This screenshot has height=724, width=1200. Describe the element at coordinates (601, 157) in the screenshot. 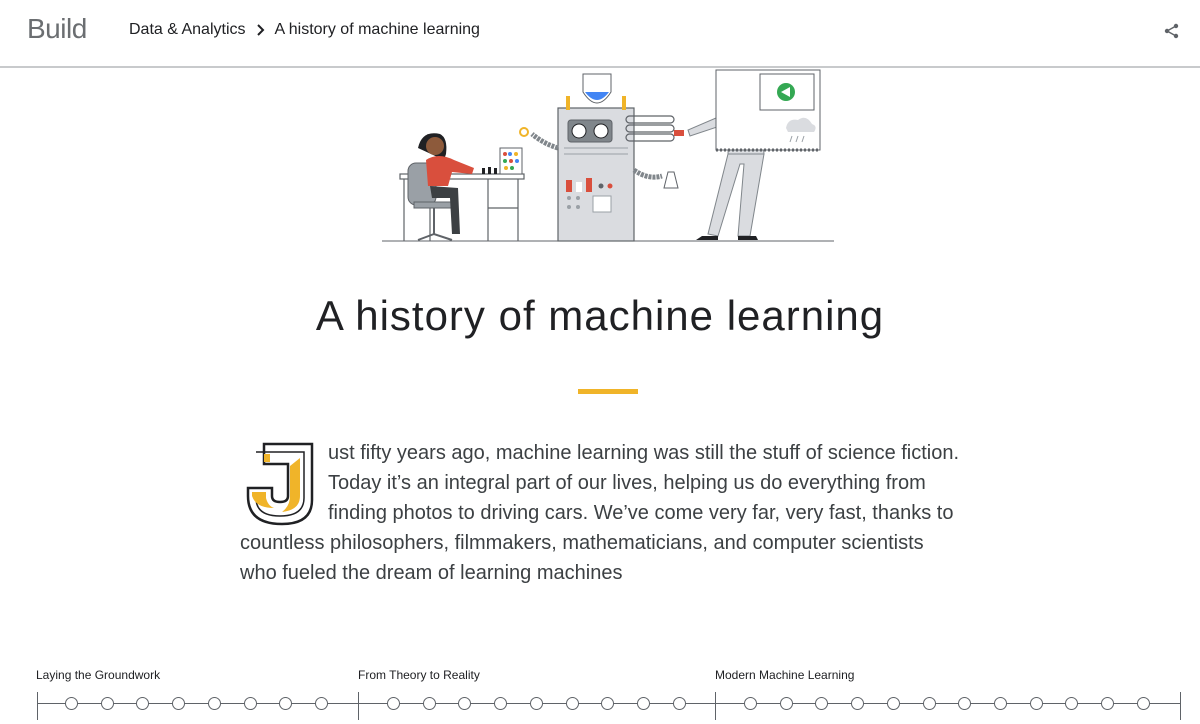

I see `machine` at that location.